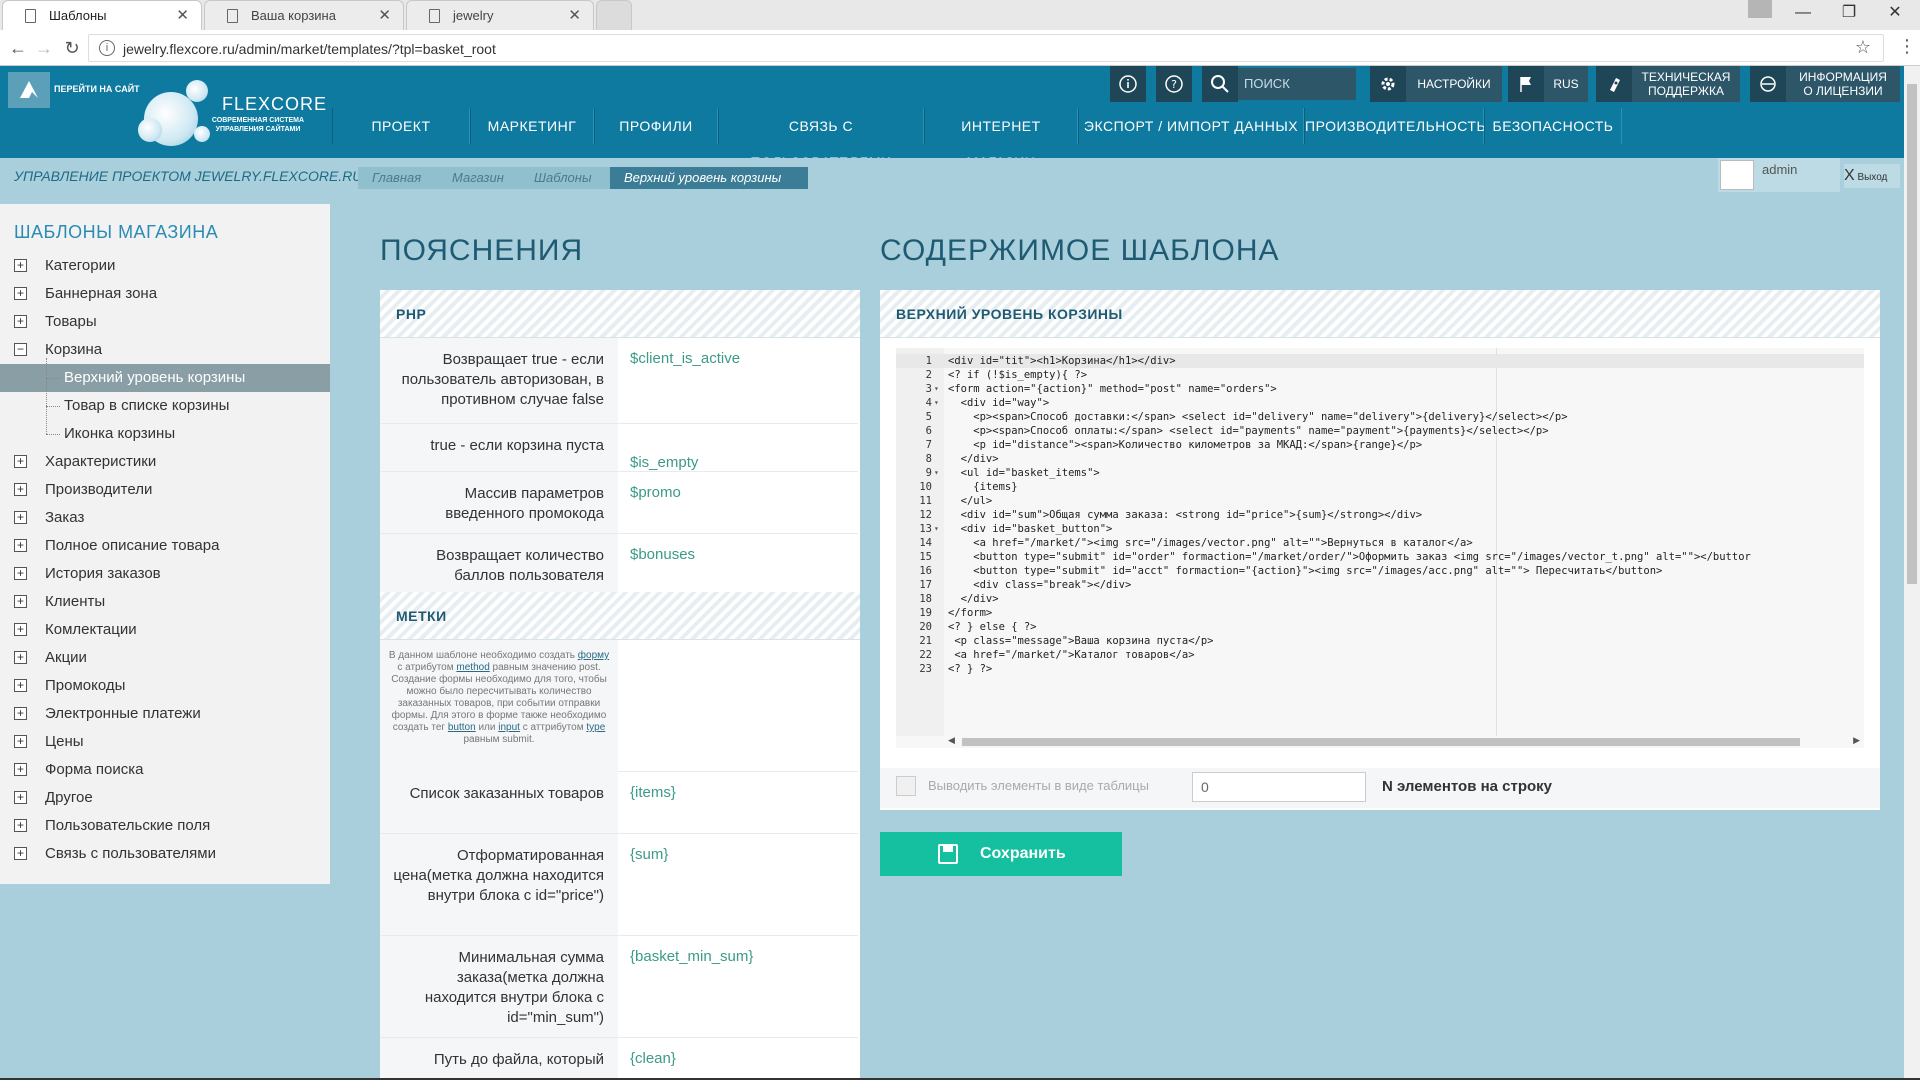  Describe the element at coordinates (165, 378) in the screenshot. I see `sidebar-item: Верхний уровень корзины` at that location.